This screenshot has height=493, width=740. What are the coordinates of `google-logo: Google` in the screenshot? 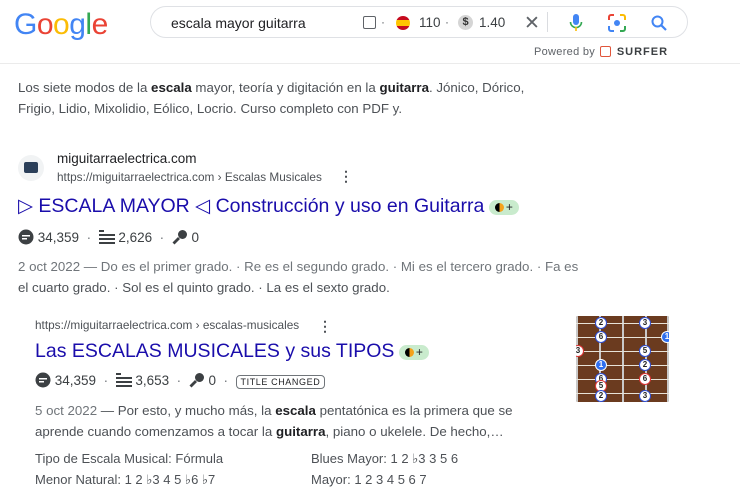 It's located at (61, 25).